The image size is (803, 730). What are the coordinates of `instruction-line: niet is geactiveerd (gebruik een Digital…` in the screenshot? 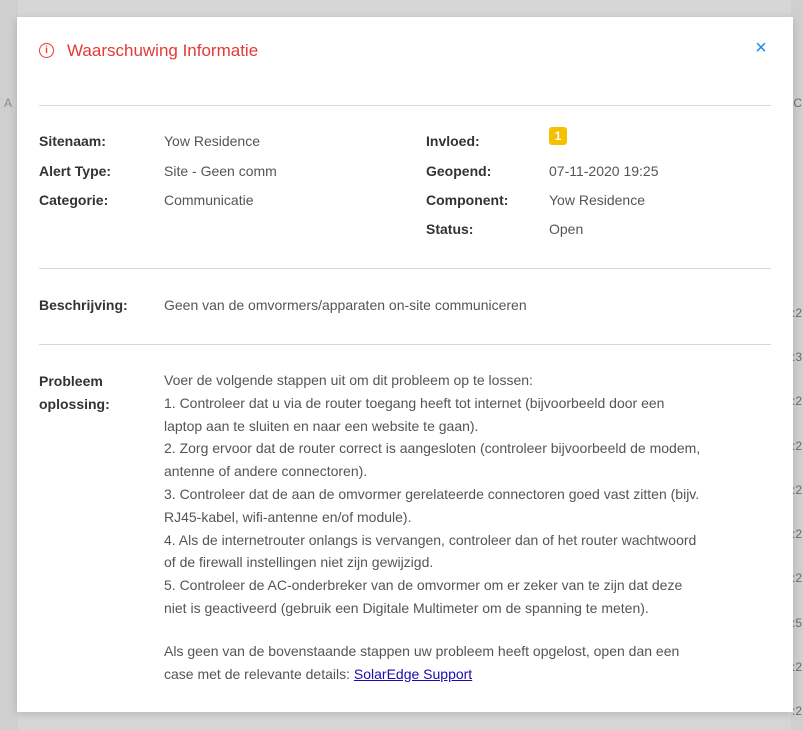 It's located at (406, 607).